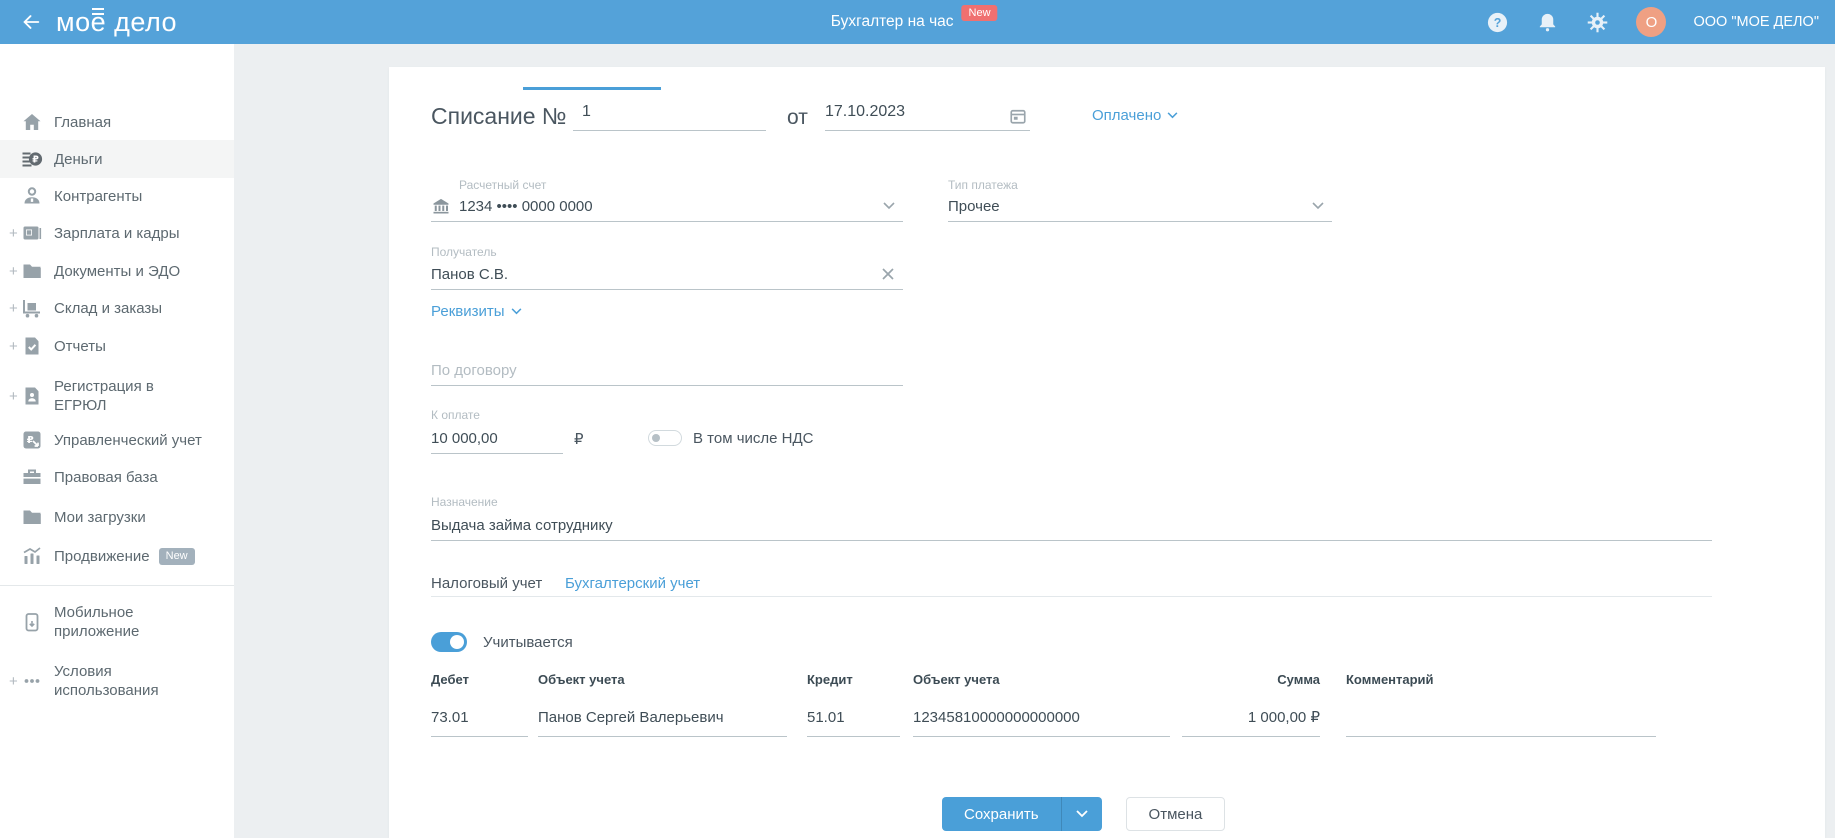  Describe the element at coordinates (32, 681) in the screenshot. I see `ellipsis-icon` at that location.